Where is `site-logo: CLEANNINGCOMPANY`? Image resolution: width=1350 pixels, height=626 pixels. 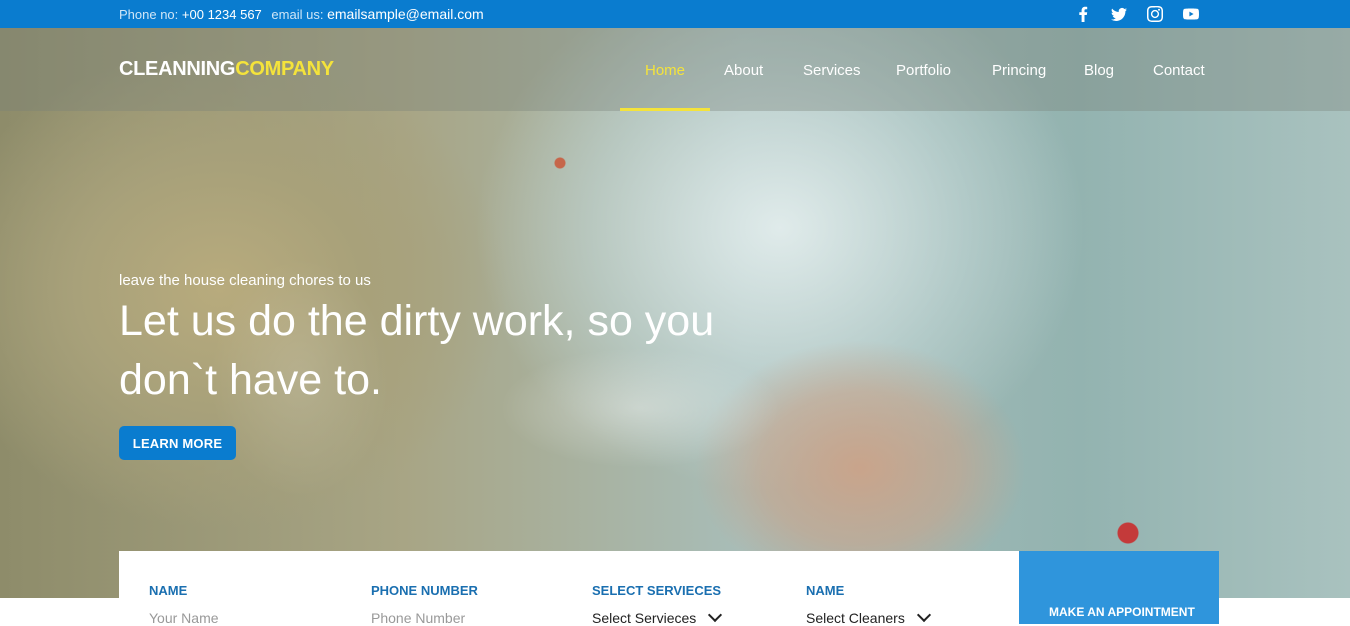 site-logo: CLEANNINGCOMPANY is located at coordinates (226, 69).